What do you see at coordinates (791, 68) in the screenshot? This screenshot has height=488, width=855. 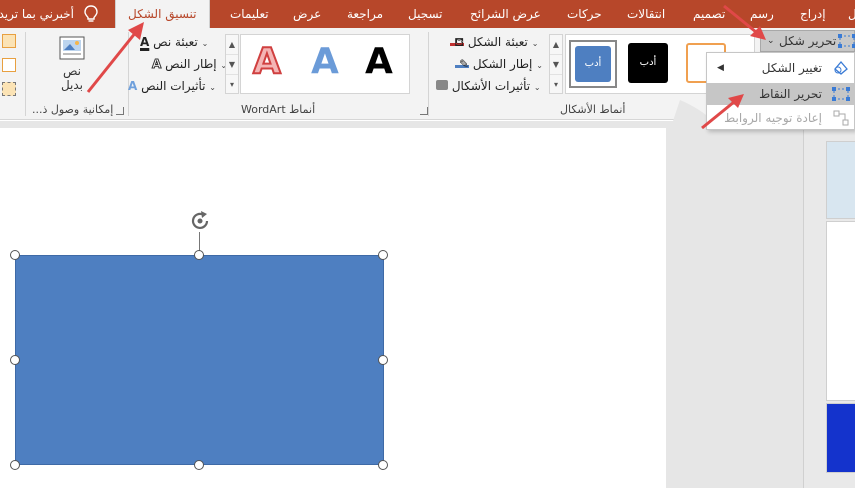 I see `change-shape-label: تغيير الشكل` at bounding box center [791, 68].